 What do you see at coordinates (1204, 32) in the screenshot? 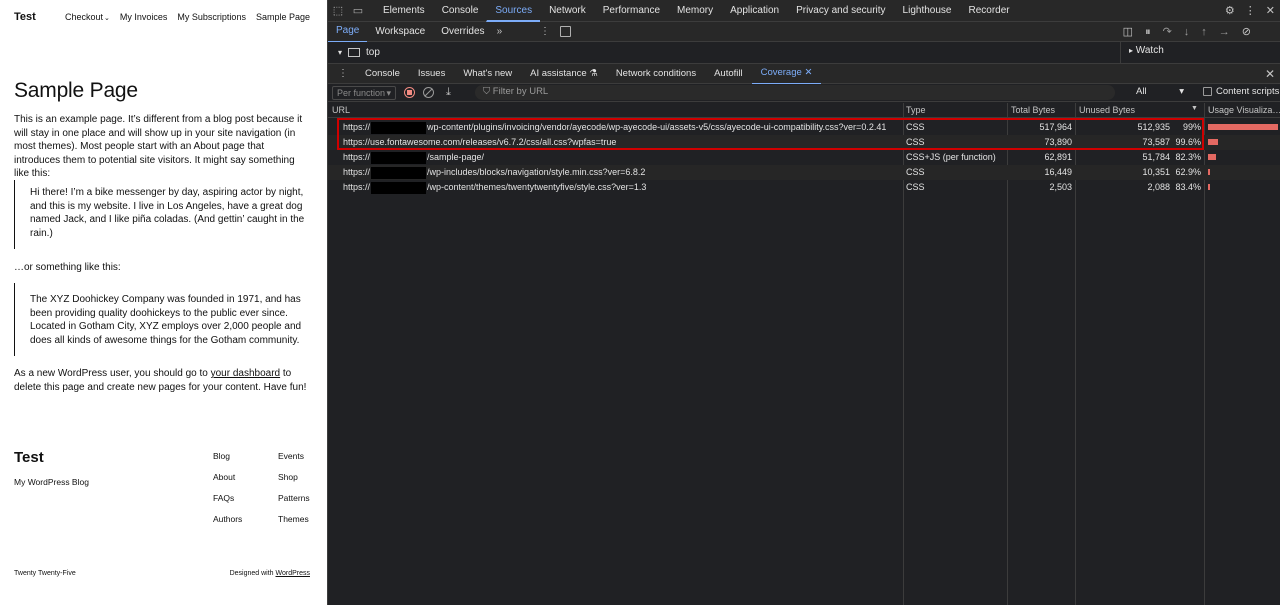
I see `step-out-icon: ↑` at bounding box center [1204, 32].